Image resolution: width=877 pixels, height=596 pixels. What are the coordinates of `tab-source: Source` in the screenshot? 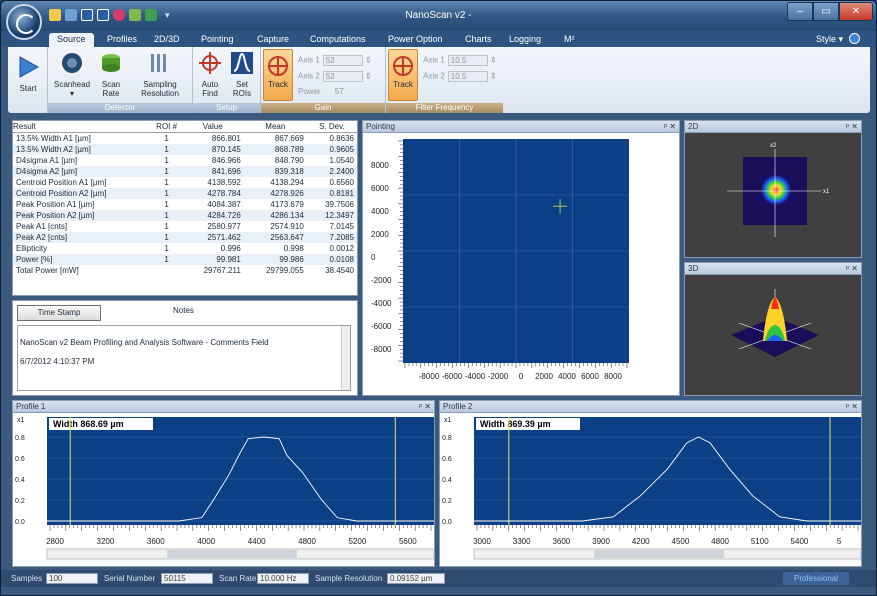 It's located at (71, 40).